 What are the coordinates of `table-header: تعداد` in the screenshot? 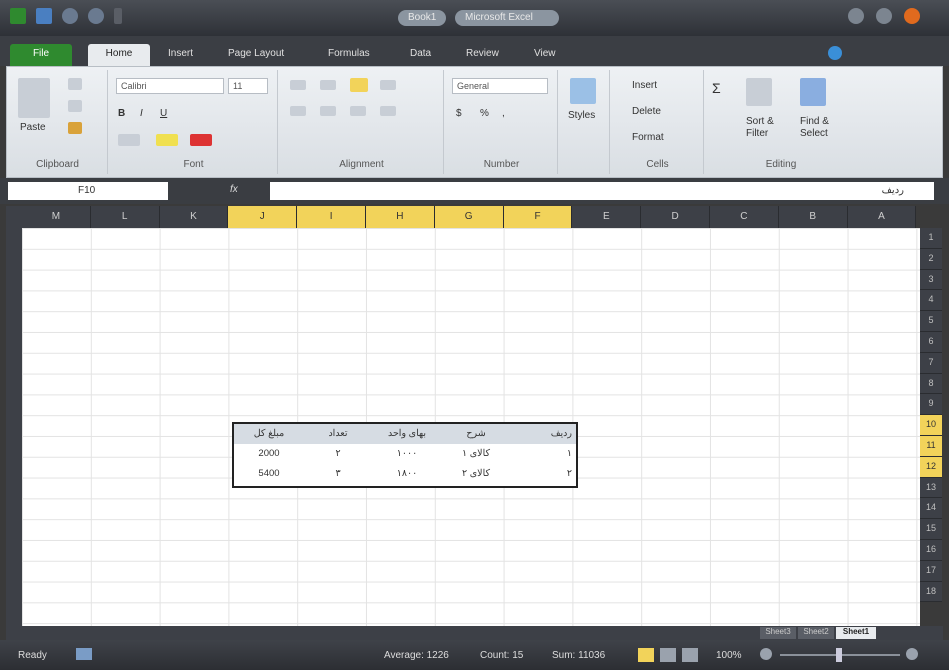 It's located at (338, 434).